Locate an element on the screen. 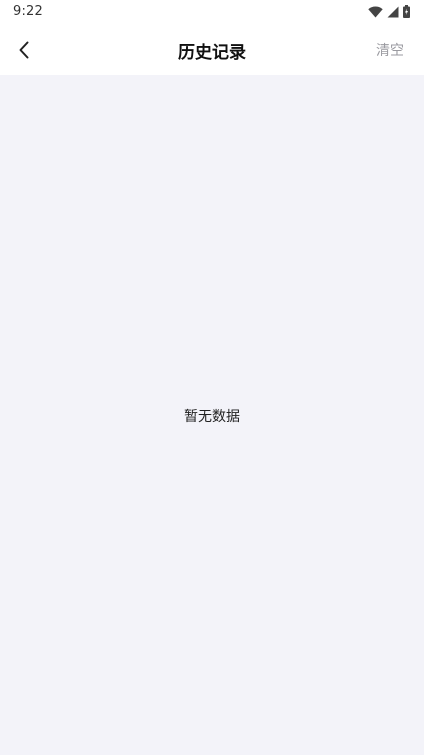  battery-icon is located at coordinates (406, 11).